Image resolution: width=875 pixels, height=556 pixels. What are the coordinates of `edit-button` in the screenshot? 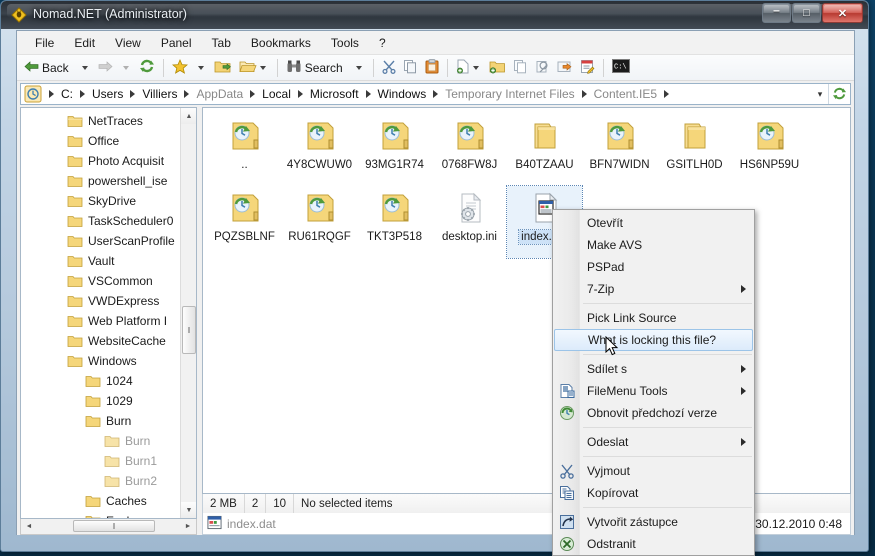 It's located at (587, 68).